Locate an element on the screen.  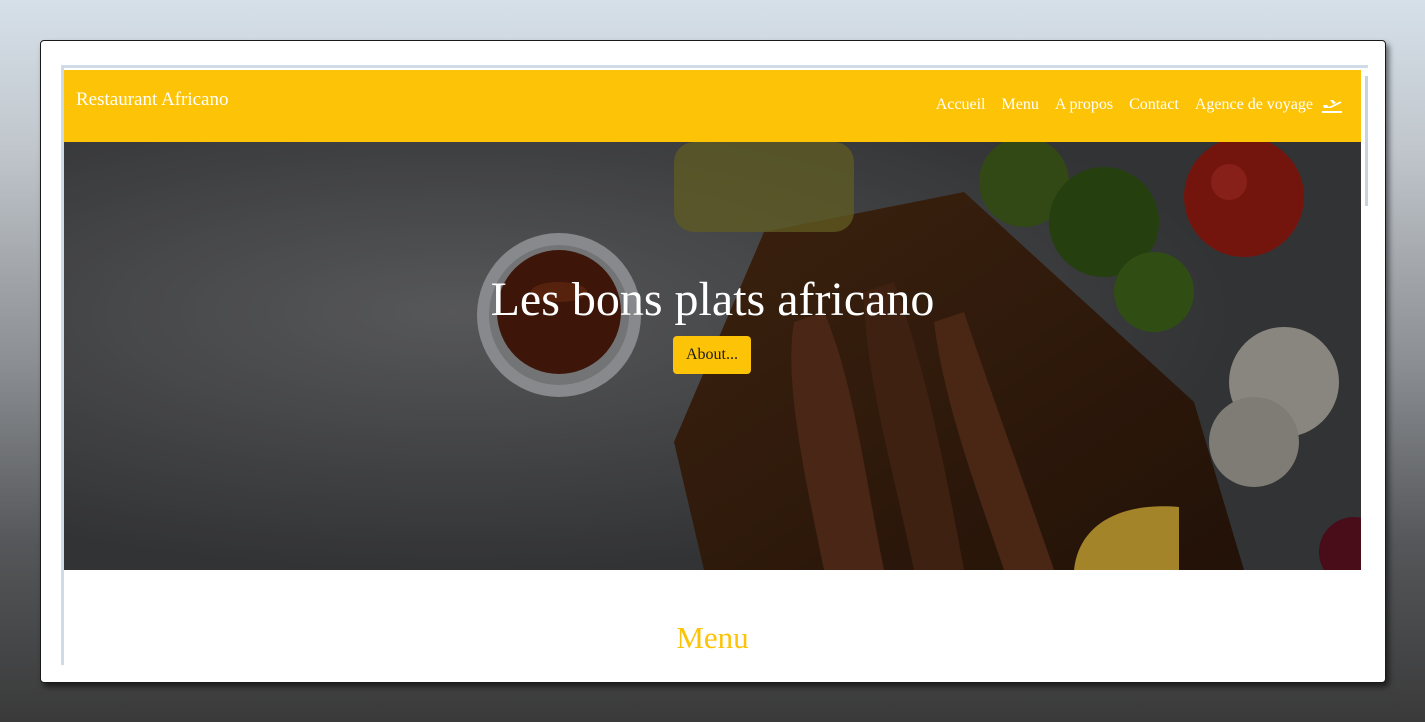
brand-logo-text: Restaurant Africano is located at coordinates (152, 100).